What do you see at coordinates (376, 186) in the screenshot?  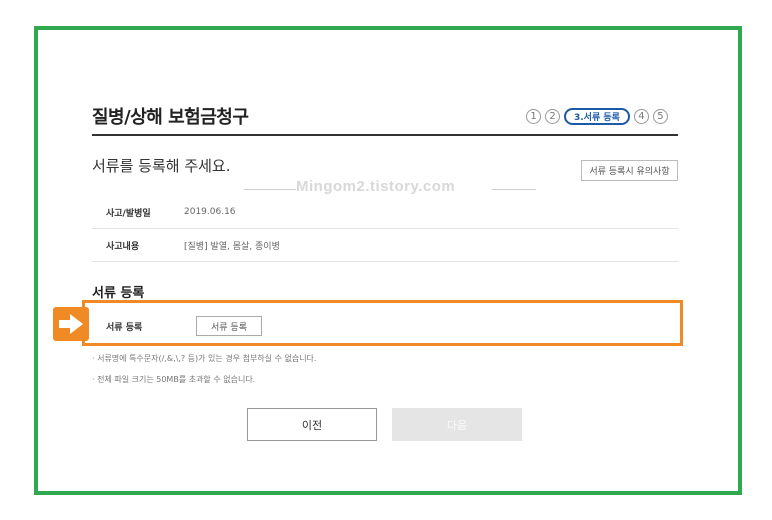 I see `watermark: Mingom2.tistory.com` at bounding box center [376, 186].